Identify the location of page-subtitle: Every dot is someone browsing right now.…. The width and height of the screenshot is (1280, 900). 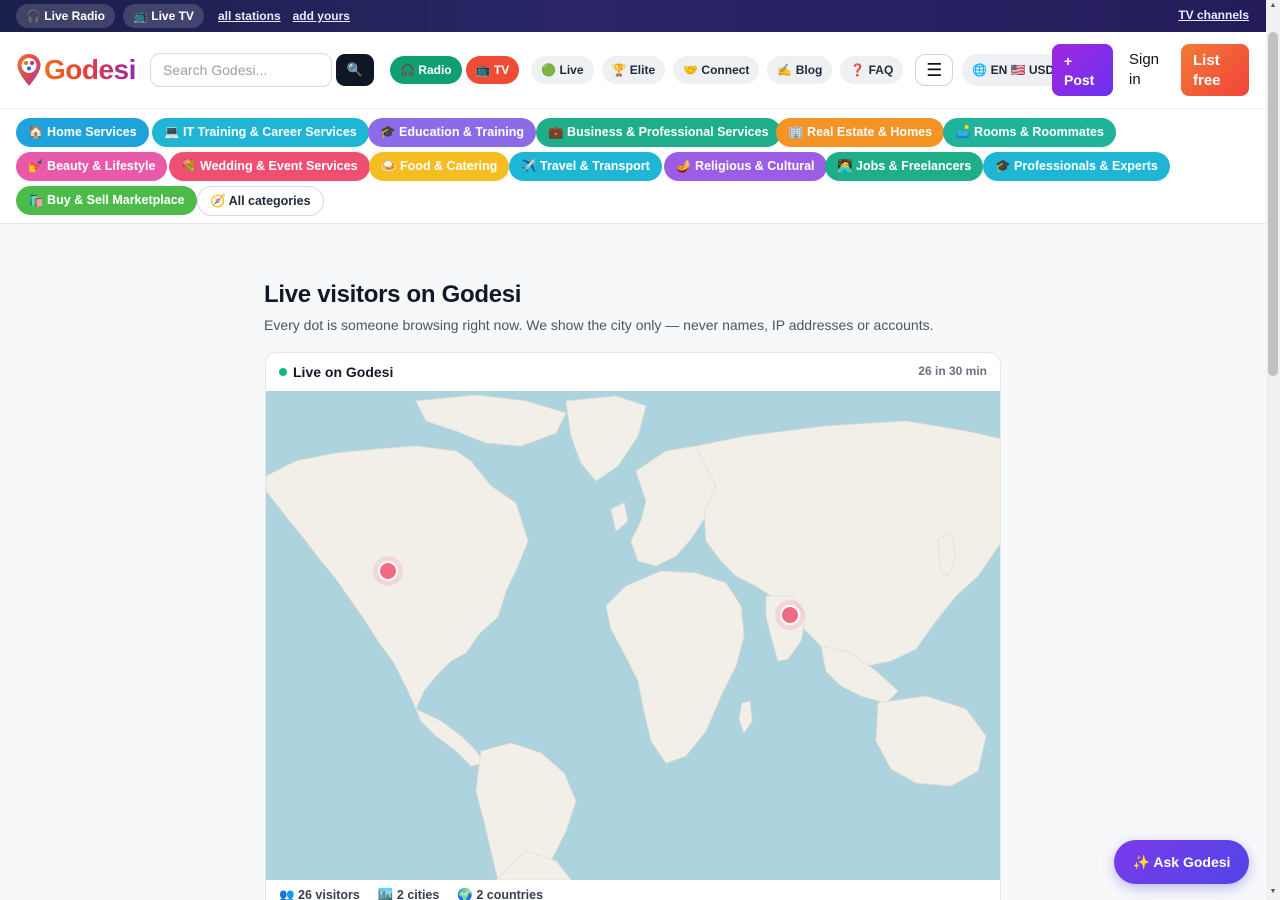
(599, 325).